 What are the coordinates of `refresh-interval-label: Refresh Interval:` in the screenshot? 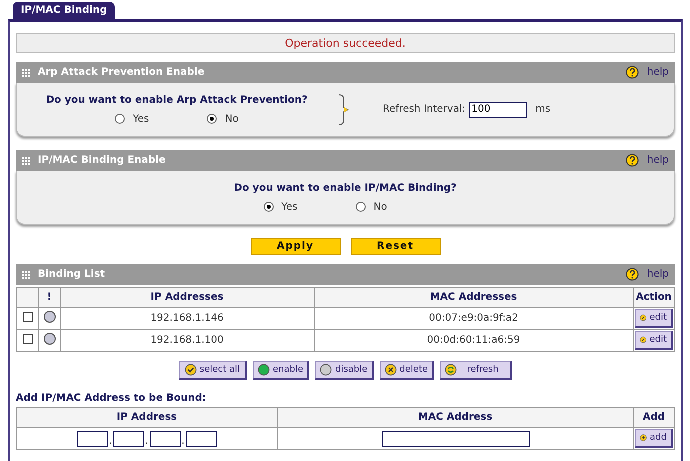 It's located at (424, 109).